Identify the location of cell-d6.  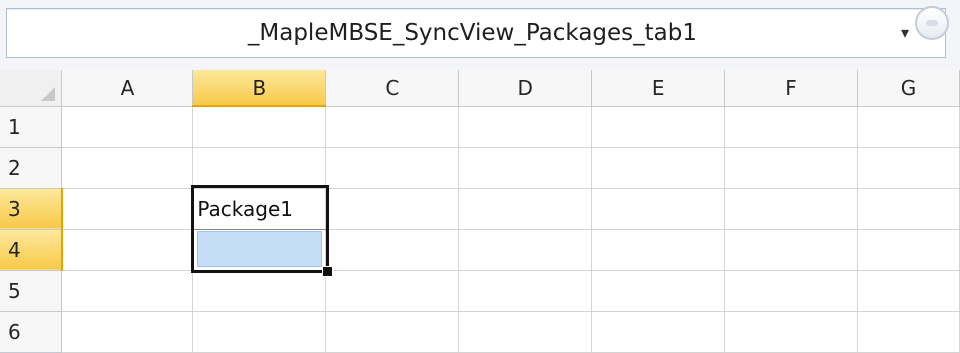
(525, 332).